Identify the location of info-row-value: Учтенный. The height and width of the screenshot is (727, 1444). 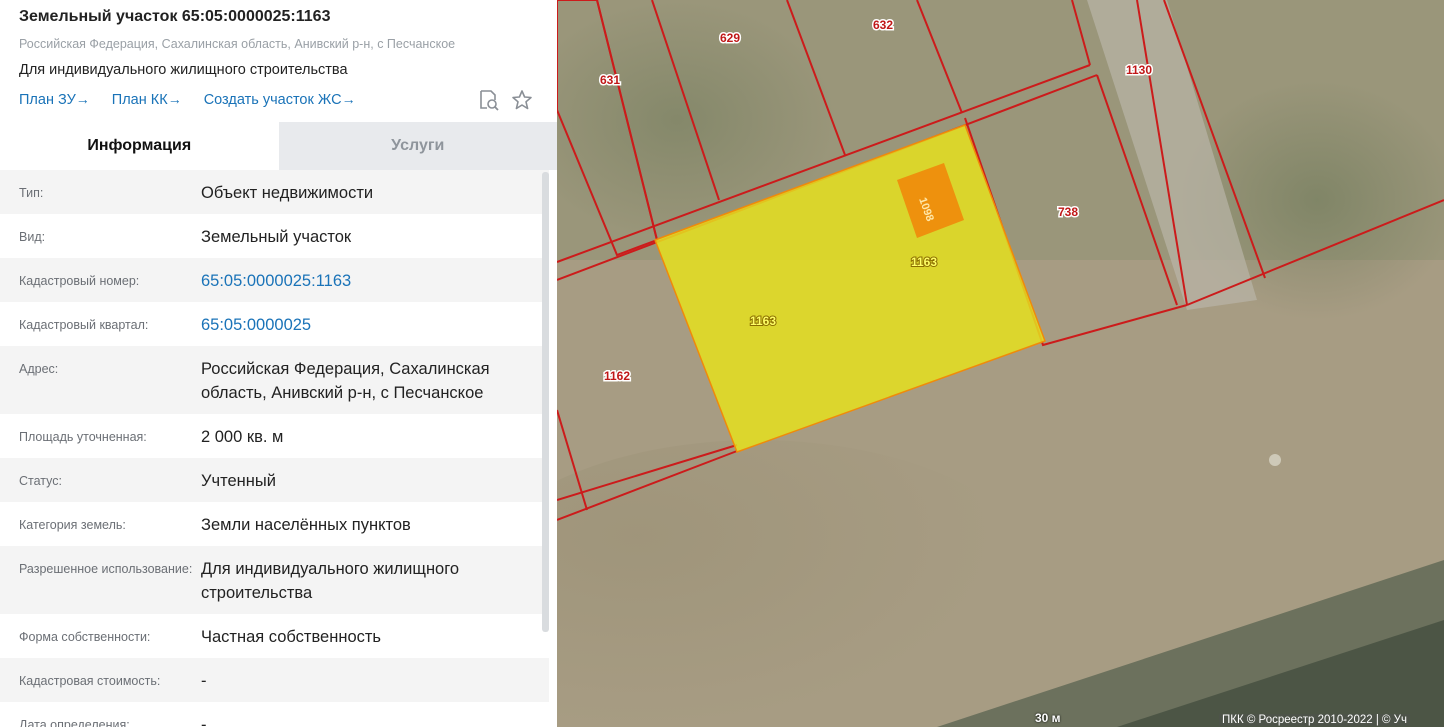
(238, 481).